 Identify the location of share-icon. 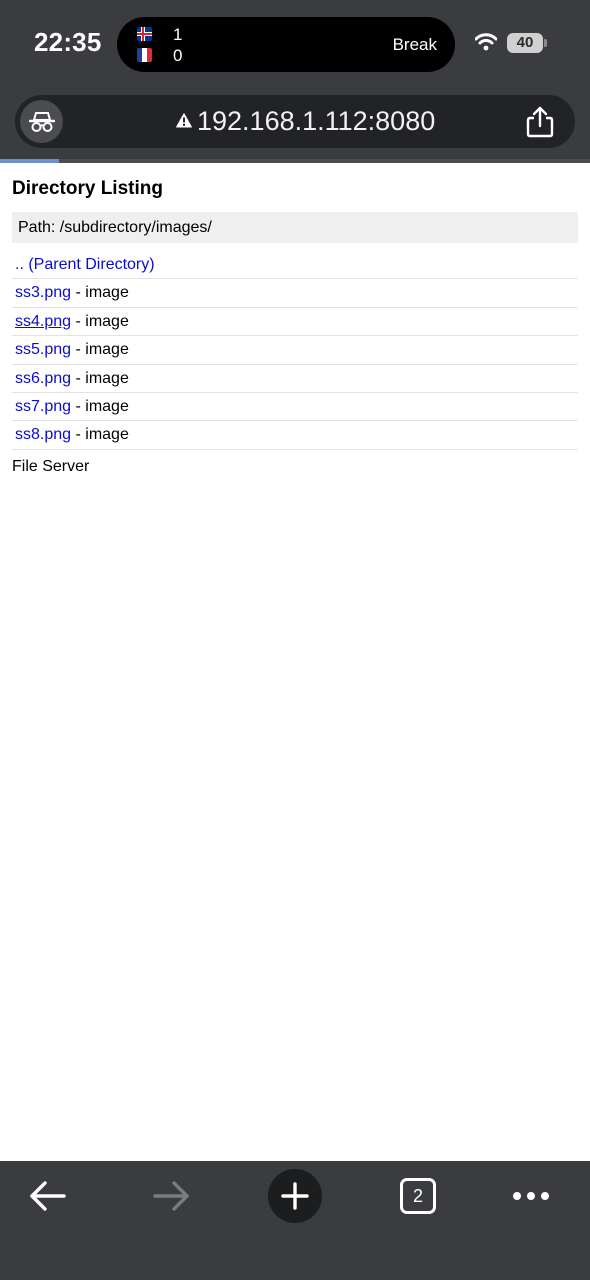
(540, 122).